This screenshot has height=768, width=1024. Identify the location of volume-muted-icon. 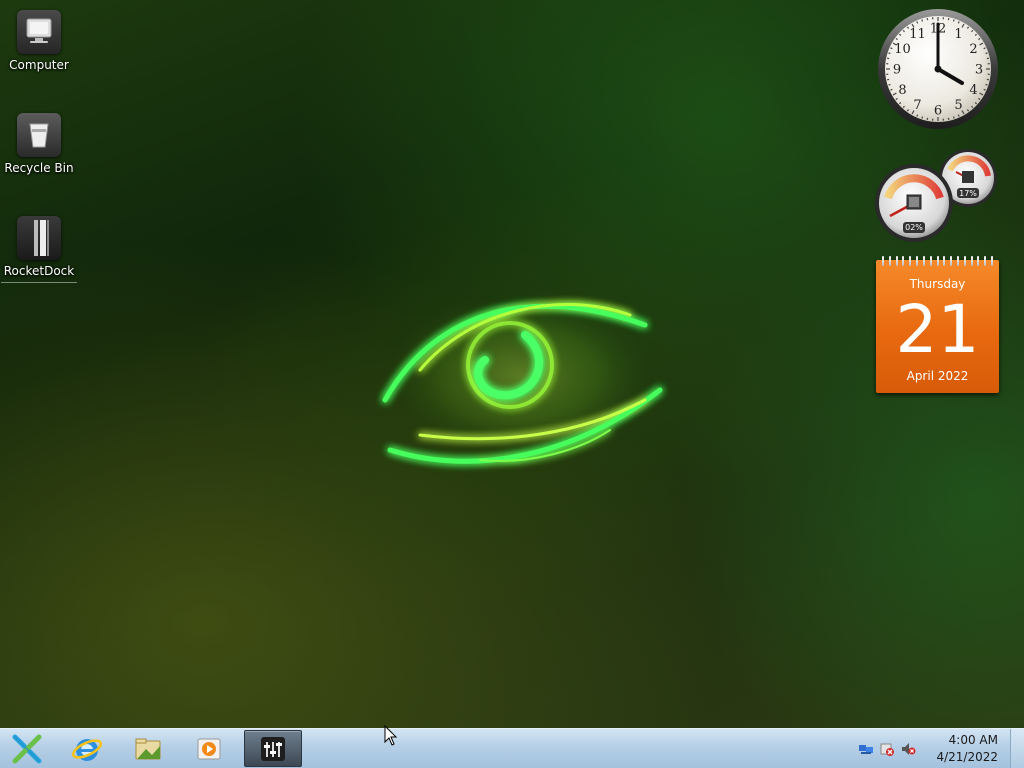
(908, 749).